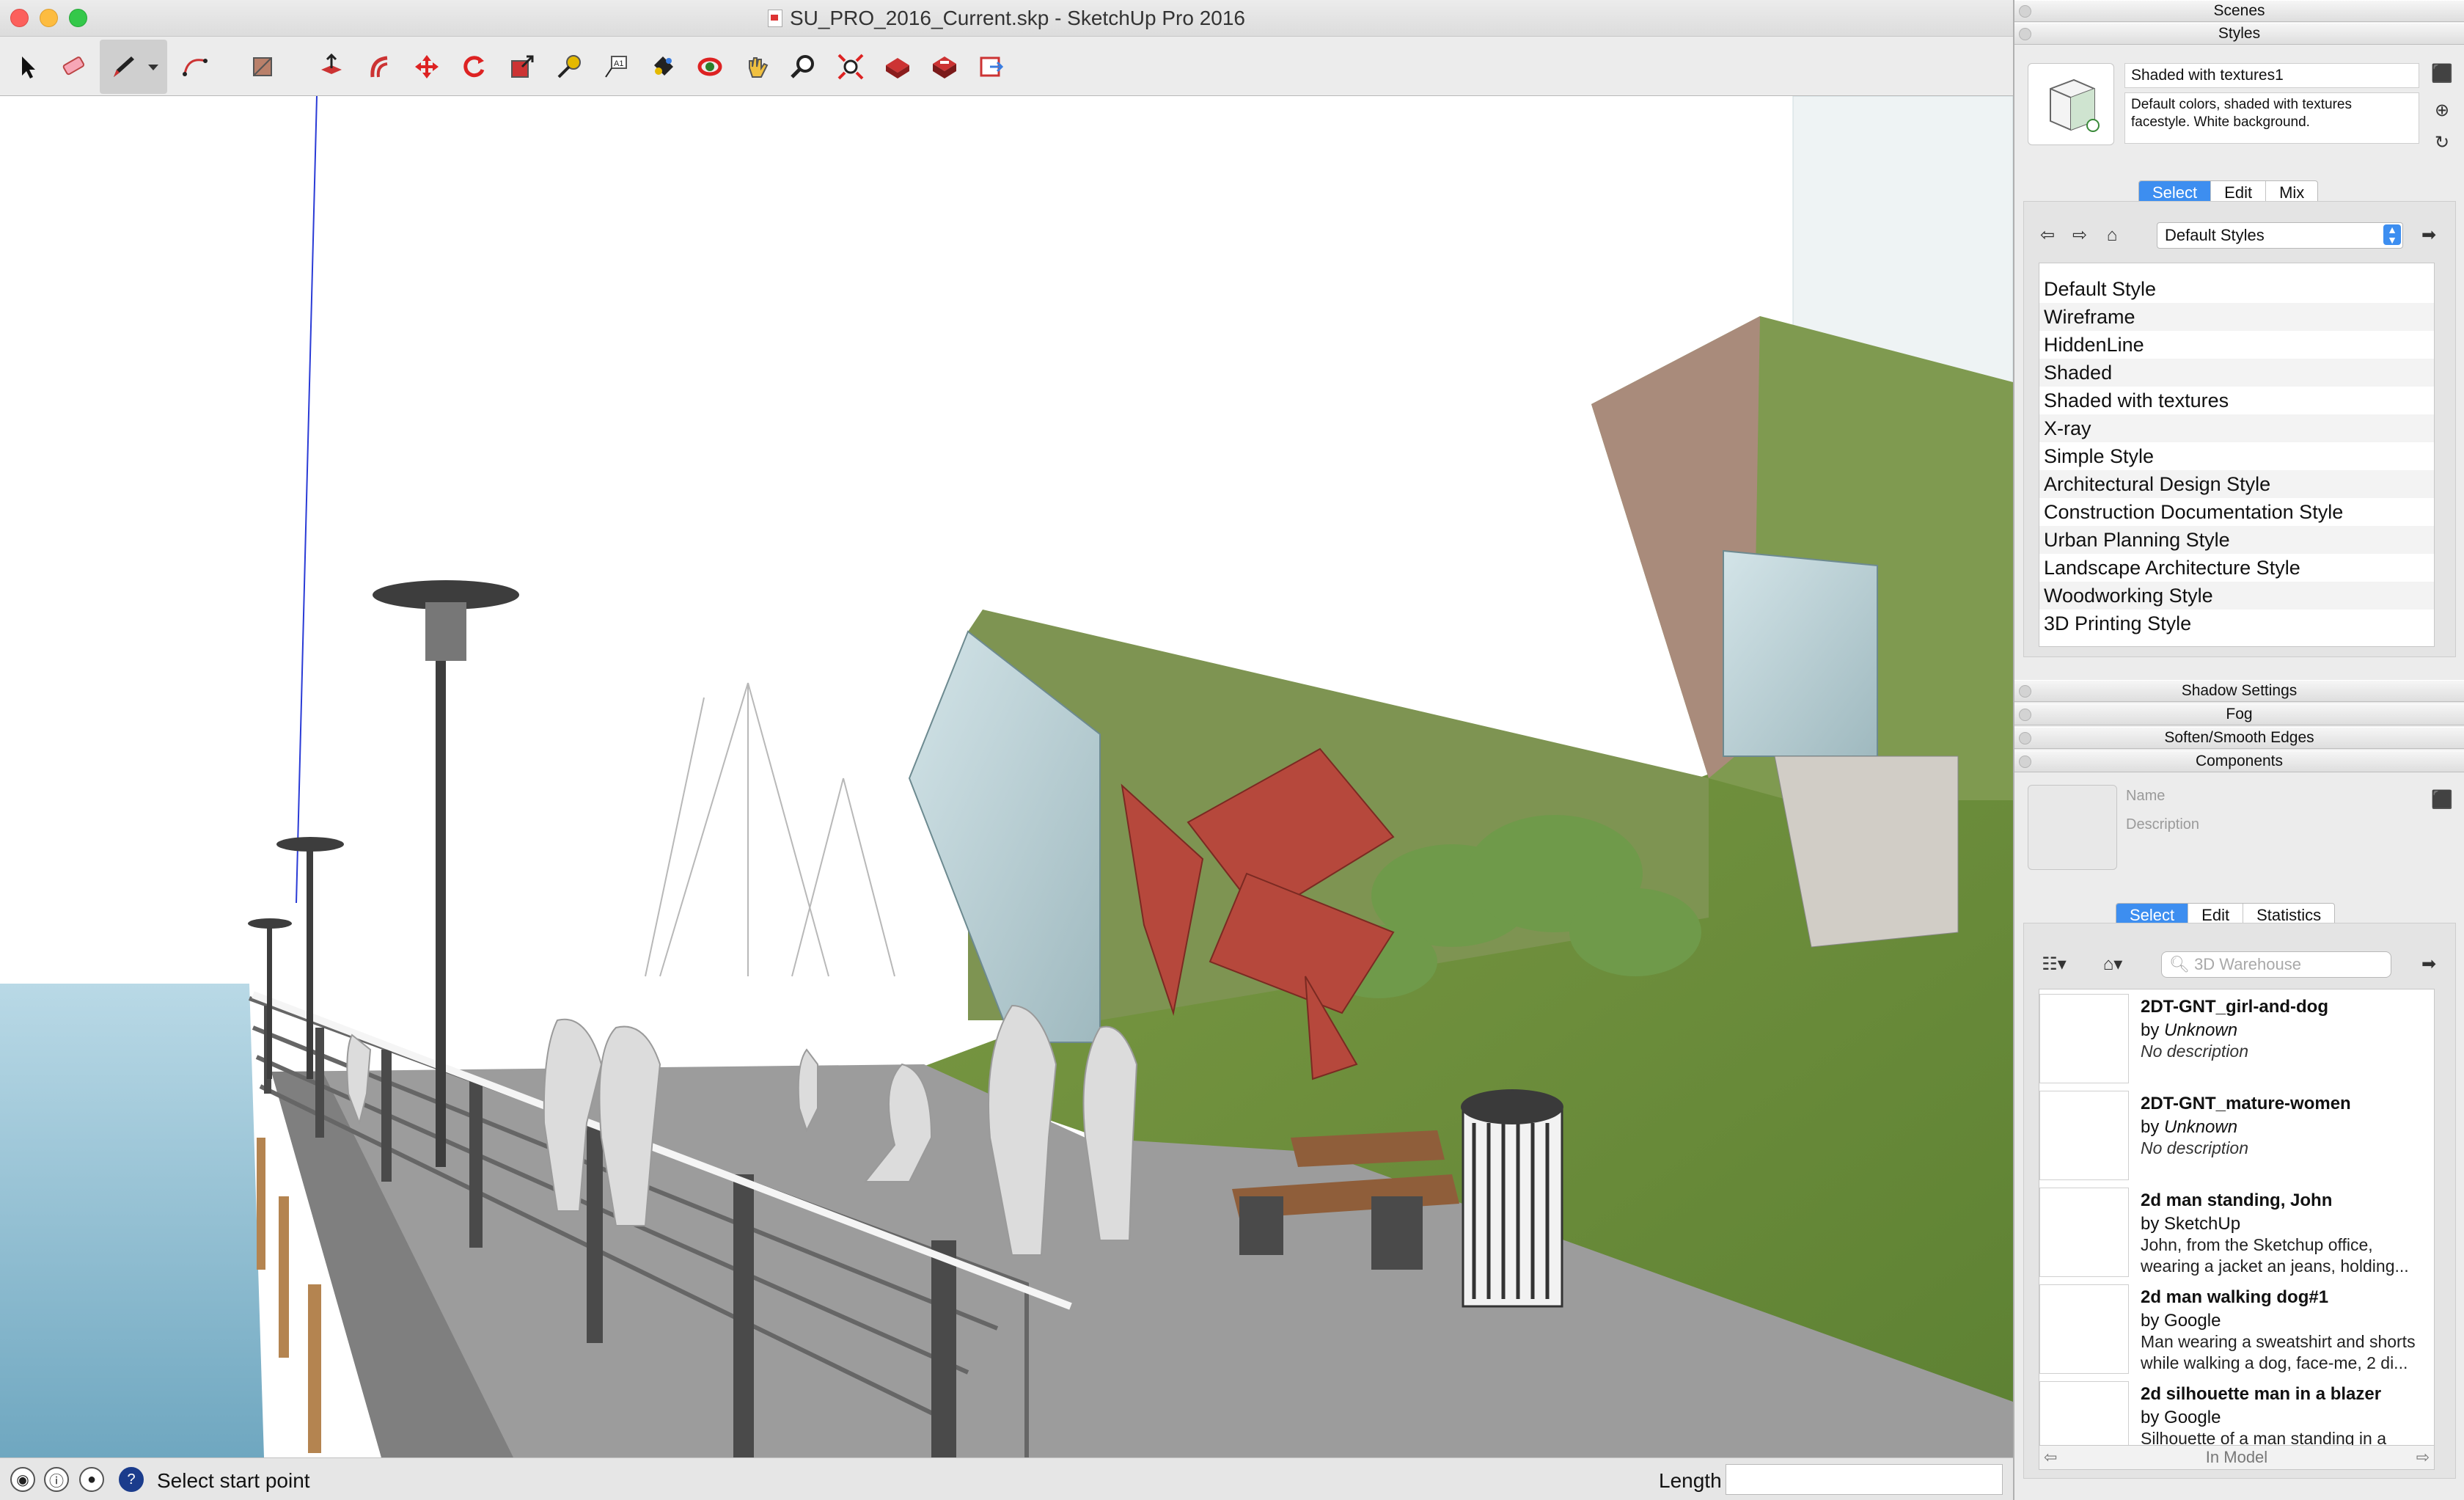 This screenshot has width=2464, height=1500. Describe the element at coordinates (2247, 964) in the screenshot. I see `search-placeholder: 3D Warehouse` at that location.